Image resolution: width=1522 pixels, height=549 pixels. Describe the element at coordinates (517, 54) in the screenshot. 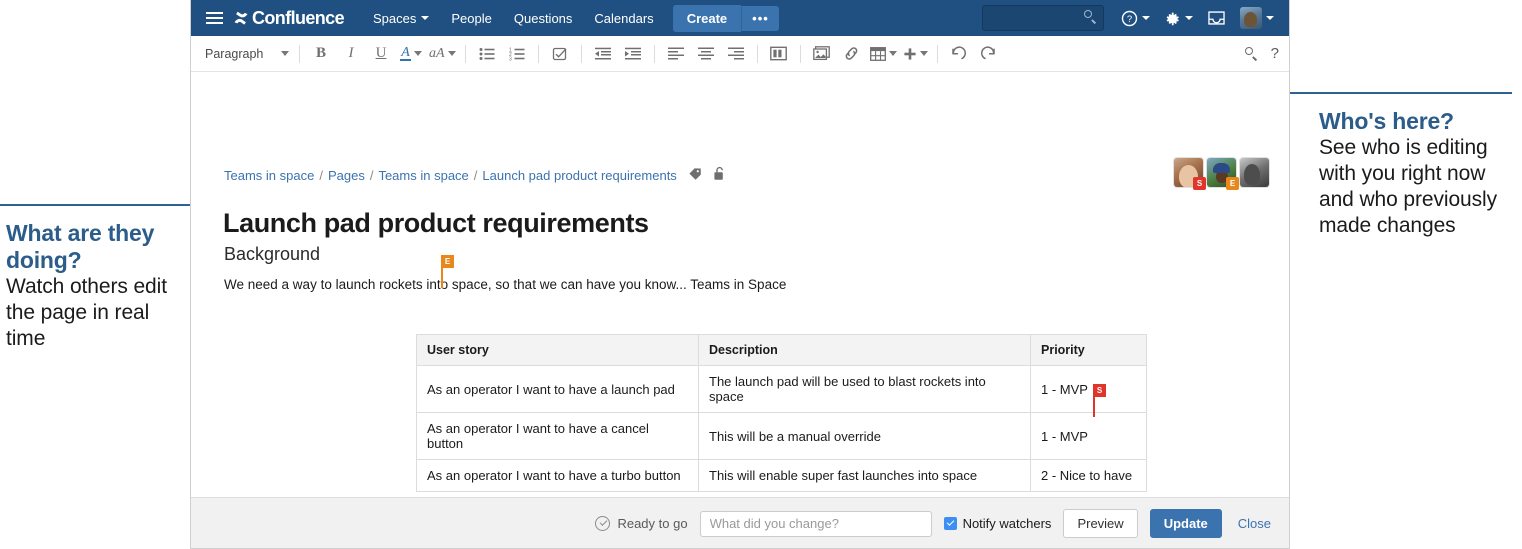

I see `numbered-list-button: 1 2 3` at that location.